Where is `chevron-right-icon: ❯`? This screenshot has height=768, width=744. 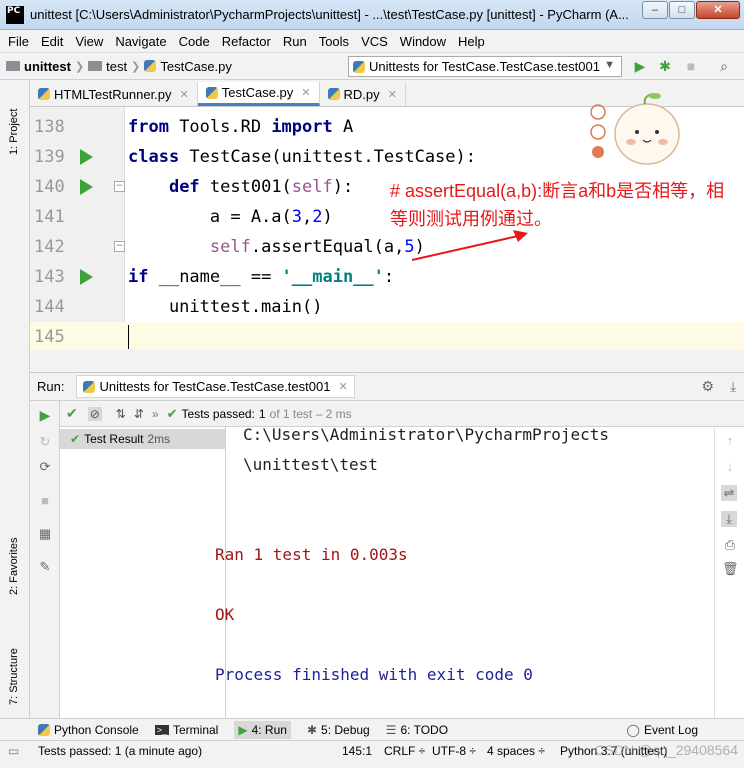
chevron-right-icon: ❯ is located at coordinates (79, 66).